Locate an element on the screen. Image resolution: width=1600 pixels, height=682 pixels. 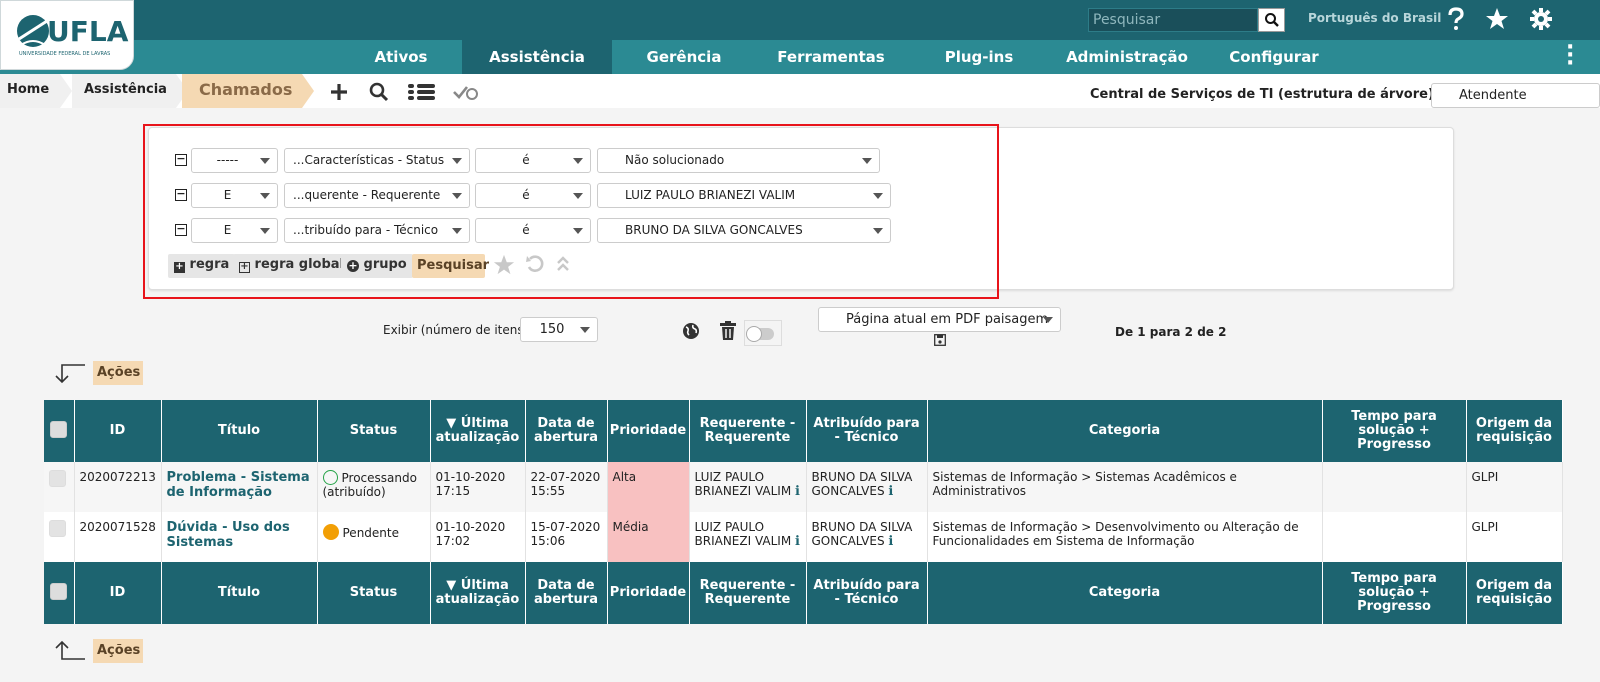
requester-name: LUIZ PAULO BRIANEZI VALIM is located at coordinates (743, 534).